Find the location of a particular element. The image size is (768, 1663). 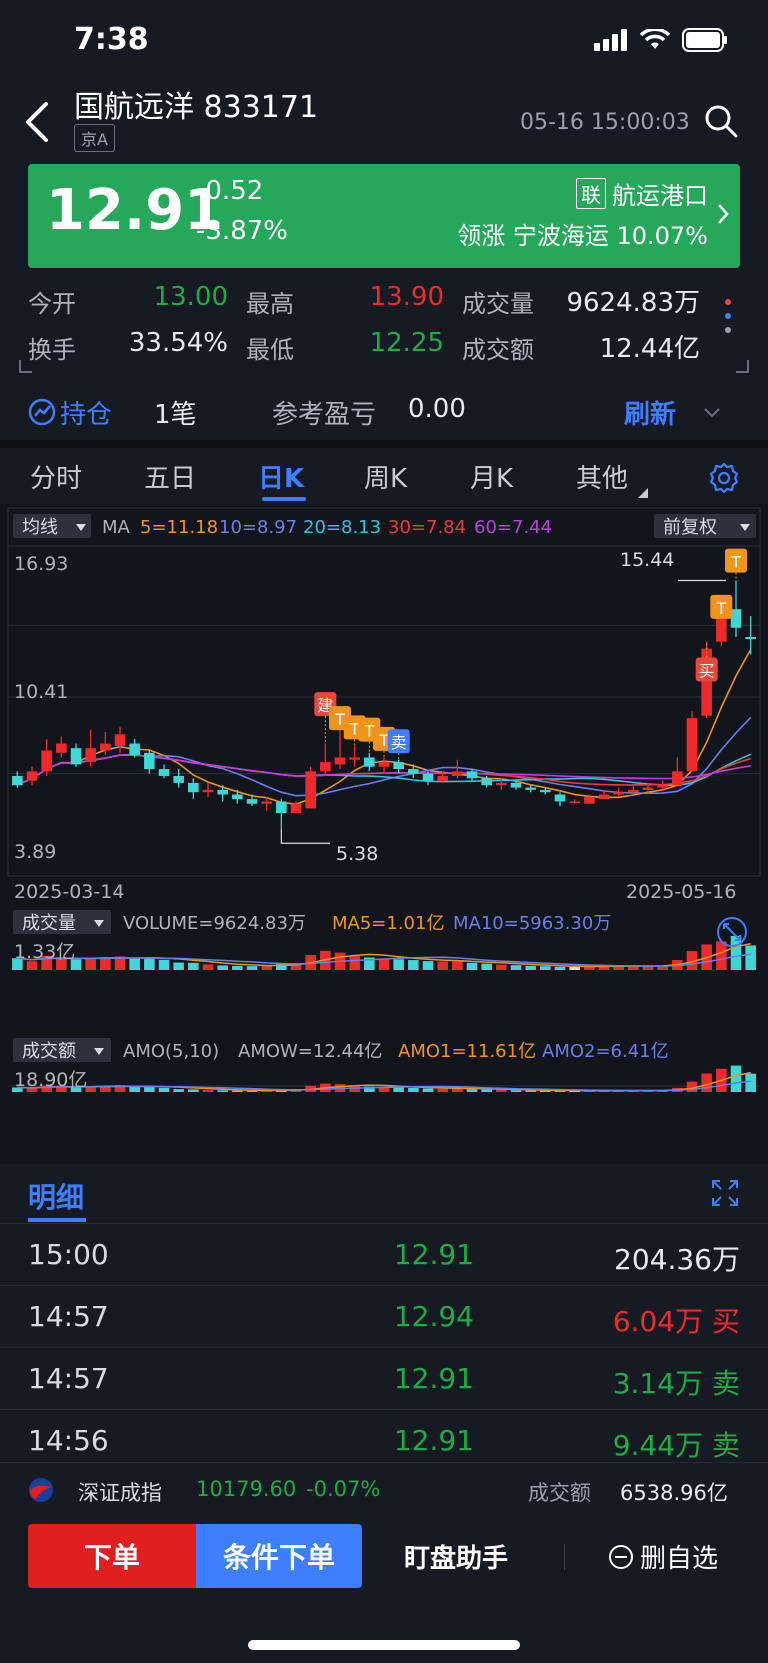

back-icon is located at coordinates (37, 122).